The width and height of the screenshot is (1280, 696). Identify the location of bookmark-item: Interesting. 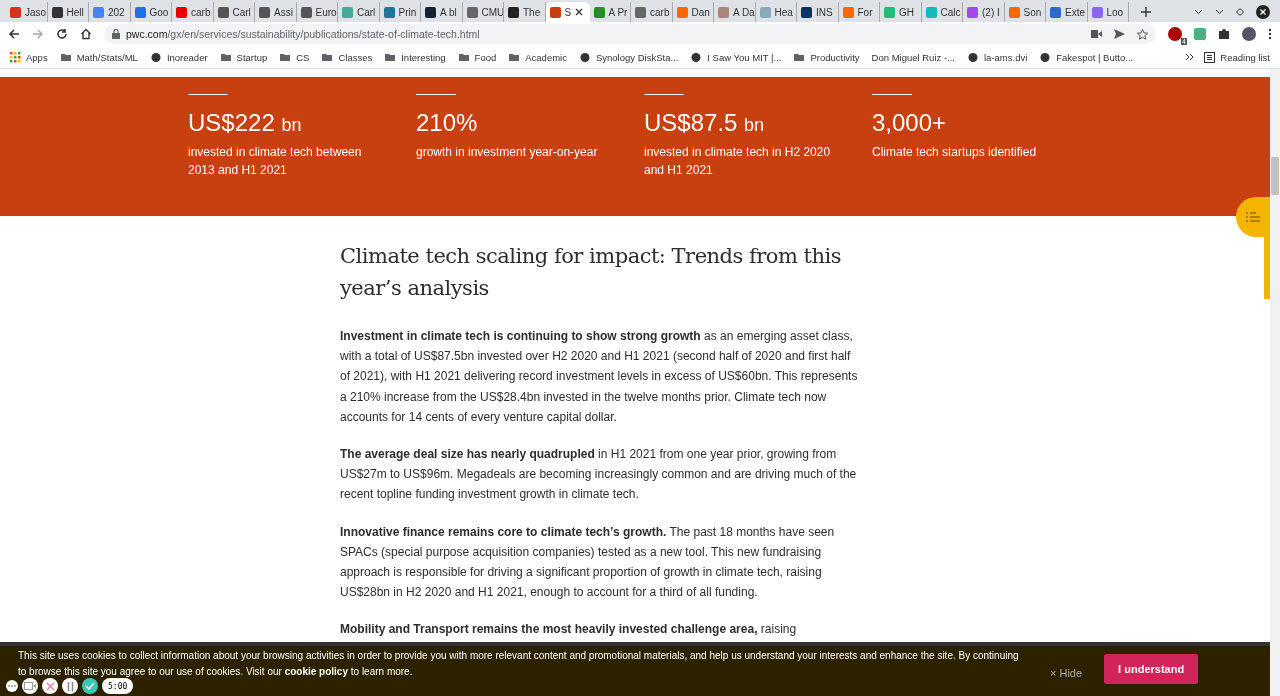
(415, 57).